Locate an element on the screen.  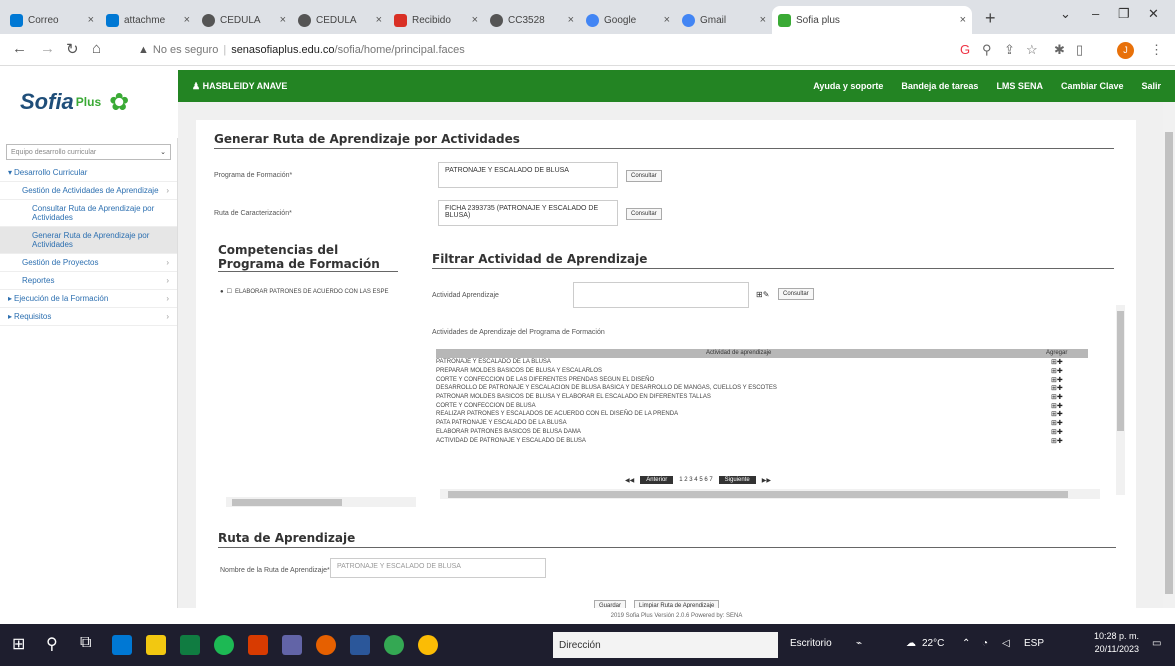
sidebar-item-ejecucion: ▸ Ejecución de la Formación › is located at coordinates (88, 299).